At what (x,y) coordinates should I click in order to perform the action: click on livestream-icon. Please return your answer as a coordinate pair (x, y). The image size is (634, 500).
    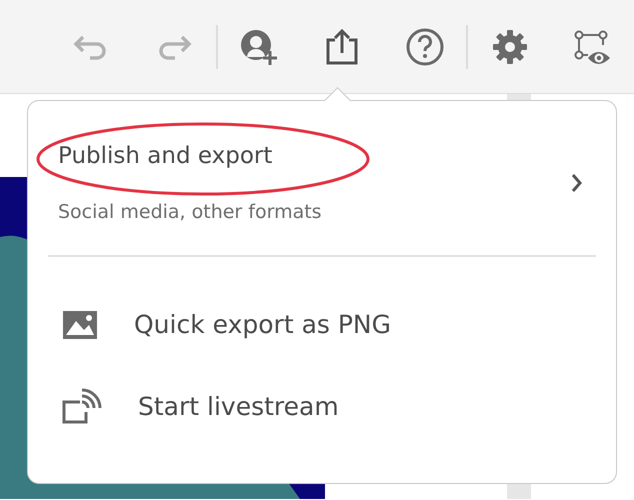
    Looking at the image, I should click on (82, 406).